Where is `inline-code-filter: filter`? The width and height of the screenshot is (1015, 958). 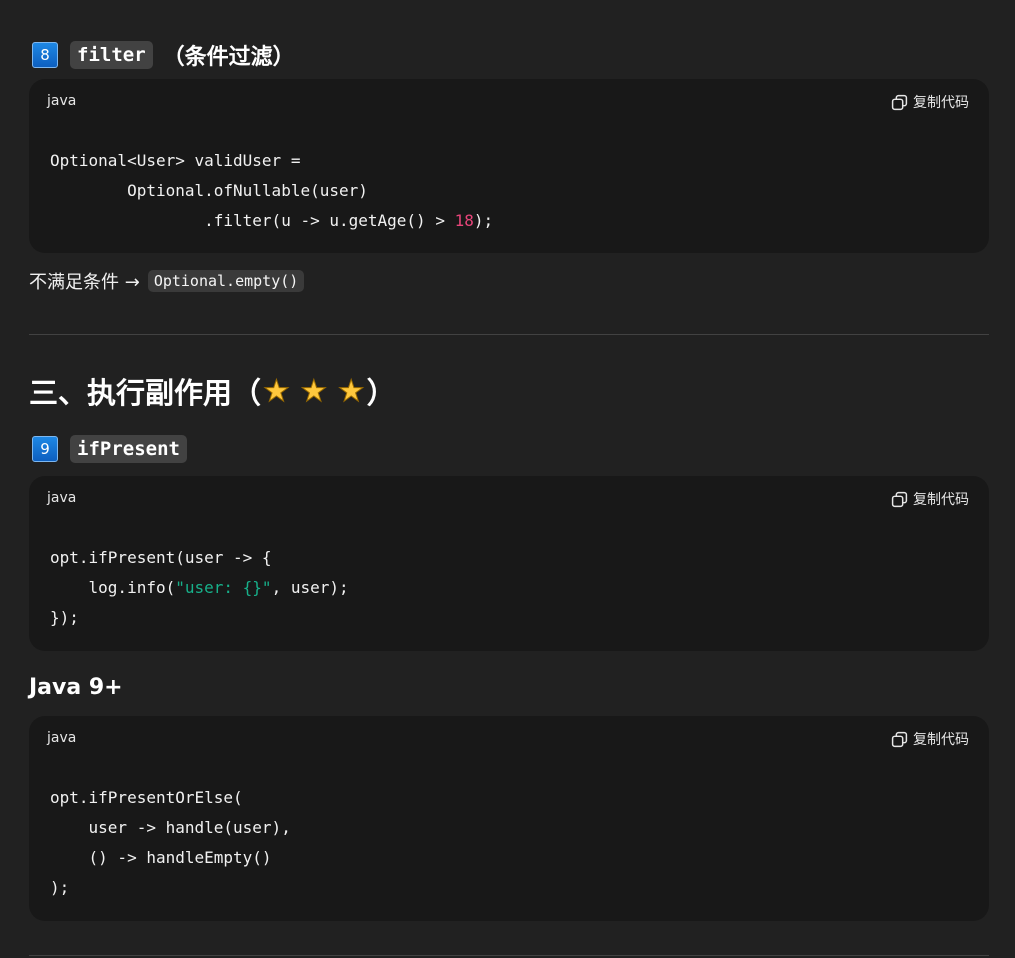
inline-code-filter: filter is located at coordinates (111, 55).